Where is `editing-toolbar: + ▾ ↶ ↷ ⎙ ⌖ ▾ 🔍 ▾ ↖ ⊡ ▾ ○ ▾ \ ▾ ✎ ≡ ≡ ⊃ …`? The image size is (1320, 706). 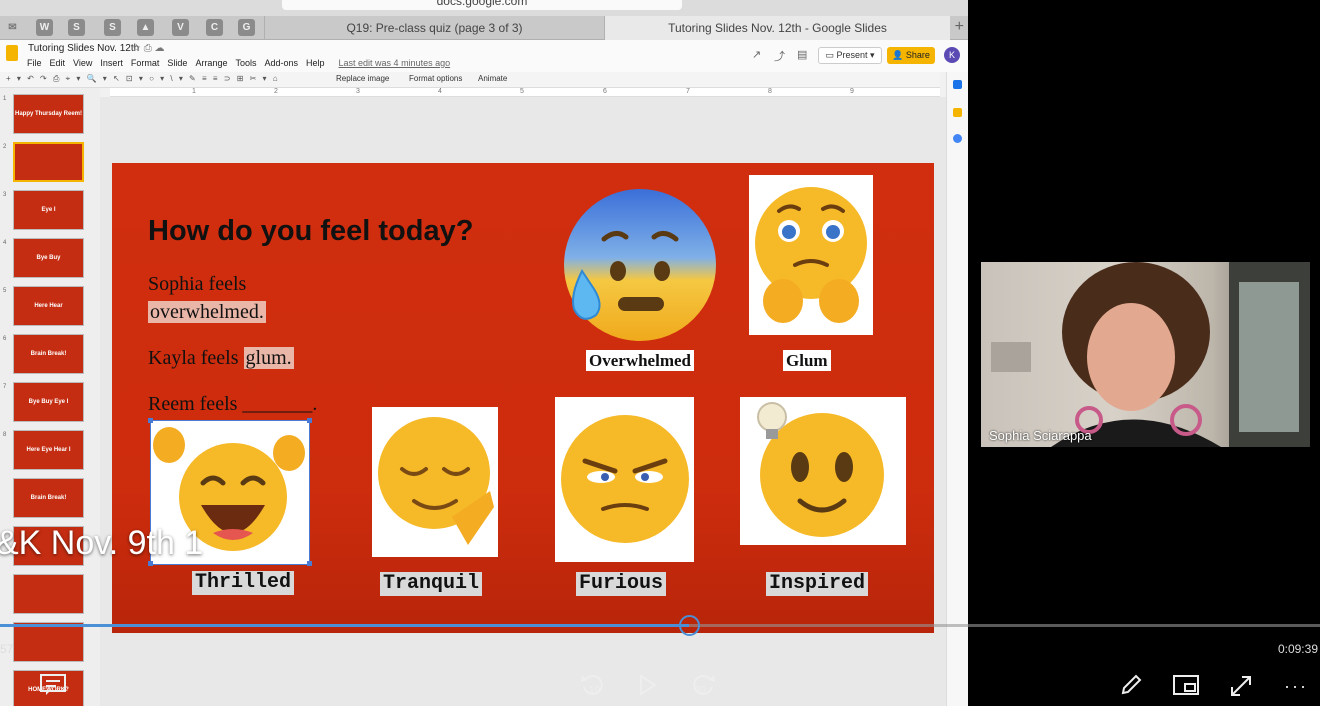 editing-toolbar: + ▾ ↶ ↷ ⎙ ⌖ ▾ 🔍 ▾ ↖ ⊡ ▾ ○ ▾ \ ▾ ✎ ≡ ≡ ⊃ … is located at coordinates (470, 80).